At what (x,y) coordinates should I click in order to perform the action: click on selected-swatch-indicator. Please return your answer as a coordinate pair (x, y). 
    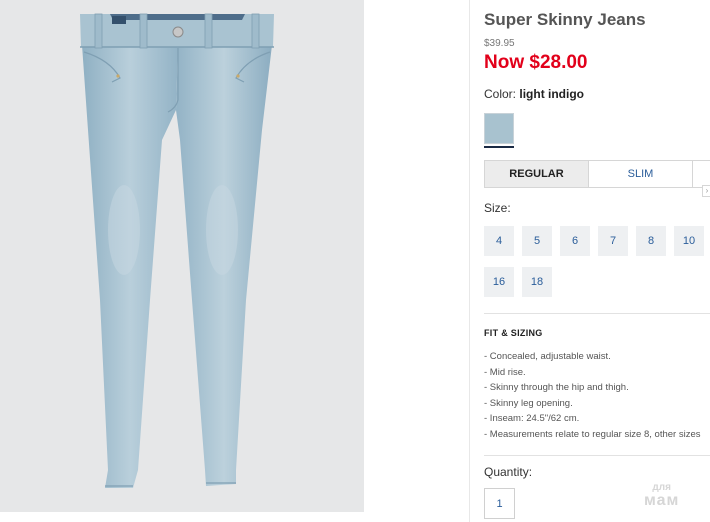
    Looking at the image, I should click on (499, 147).